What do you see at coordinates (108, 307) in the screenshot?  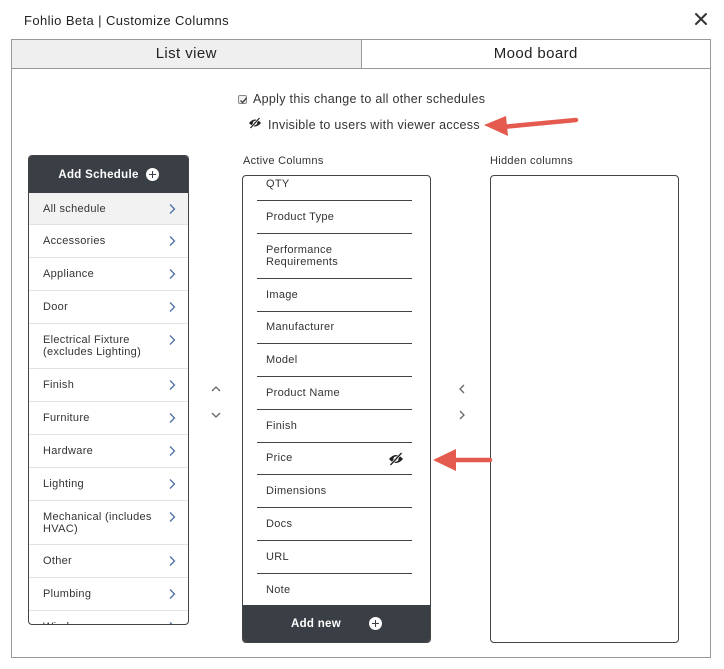 I see `schedule-item: Door` at bounding box center [108, 307].